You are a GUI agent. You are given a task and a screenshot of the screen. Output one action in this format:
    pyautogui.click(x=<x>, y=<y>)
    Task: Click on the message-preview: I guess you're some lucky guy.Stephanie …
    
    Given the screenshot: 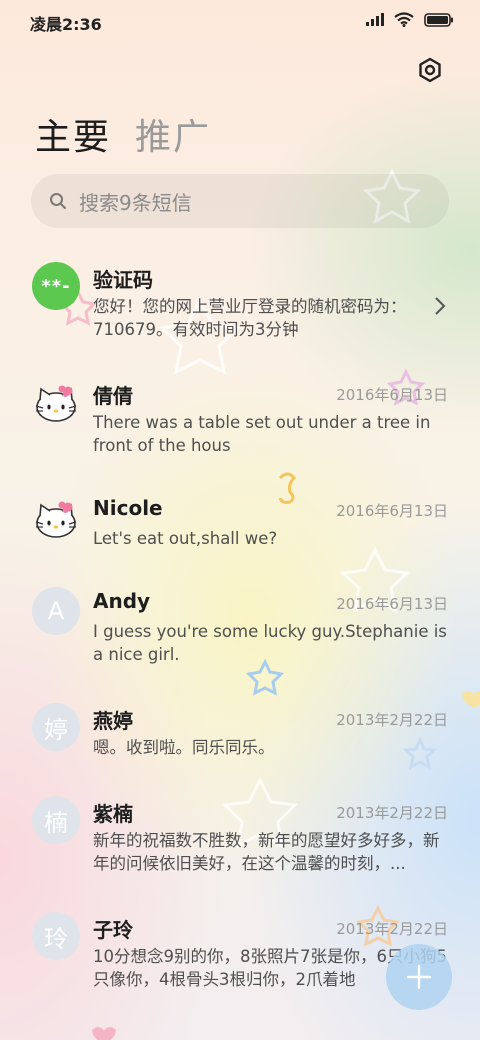 What is the action you would take?
    pyautogui.click(x=270, y=643)
    